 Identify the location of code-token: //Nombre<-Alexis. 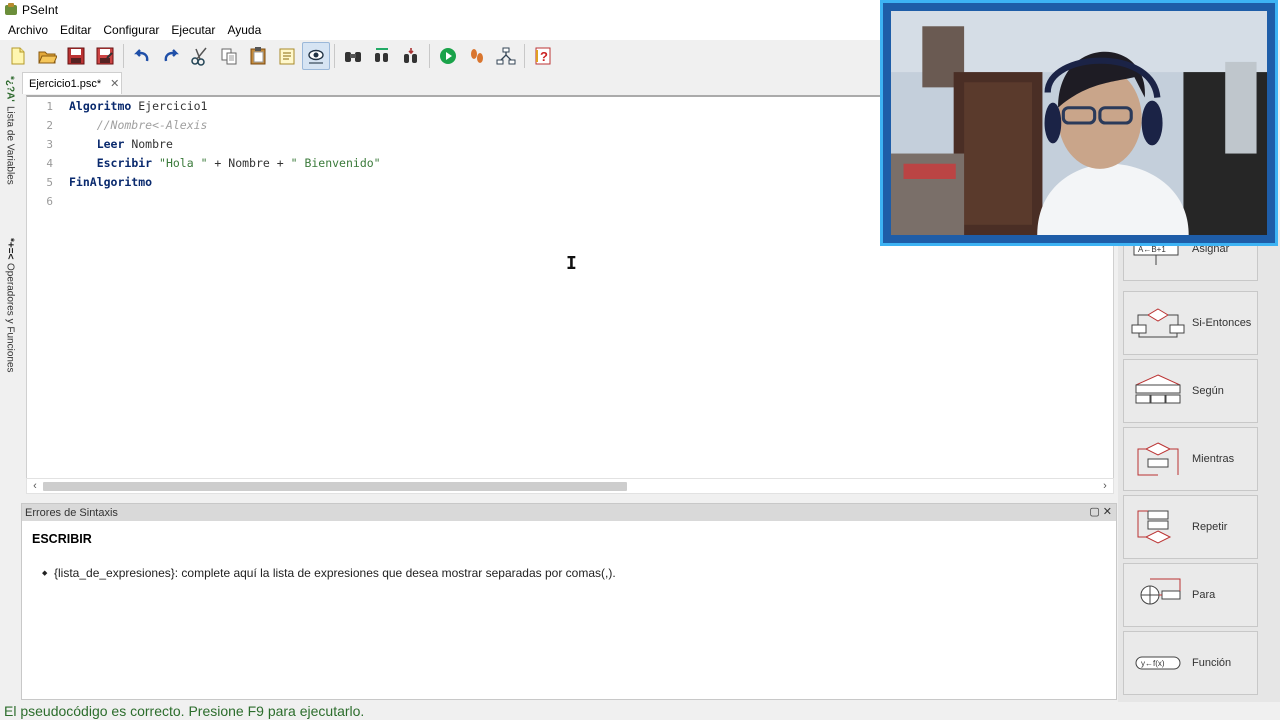
(138, 125).